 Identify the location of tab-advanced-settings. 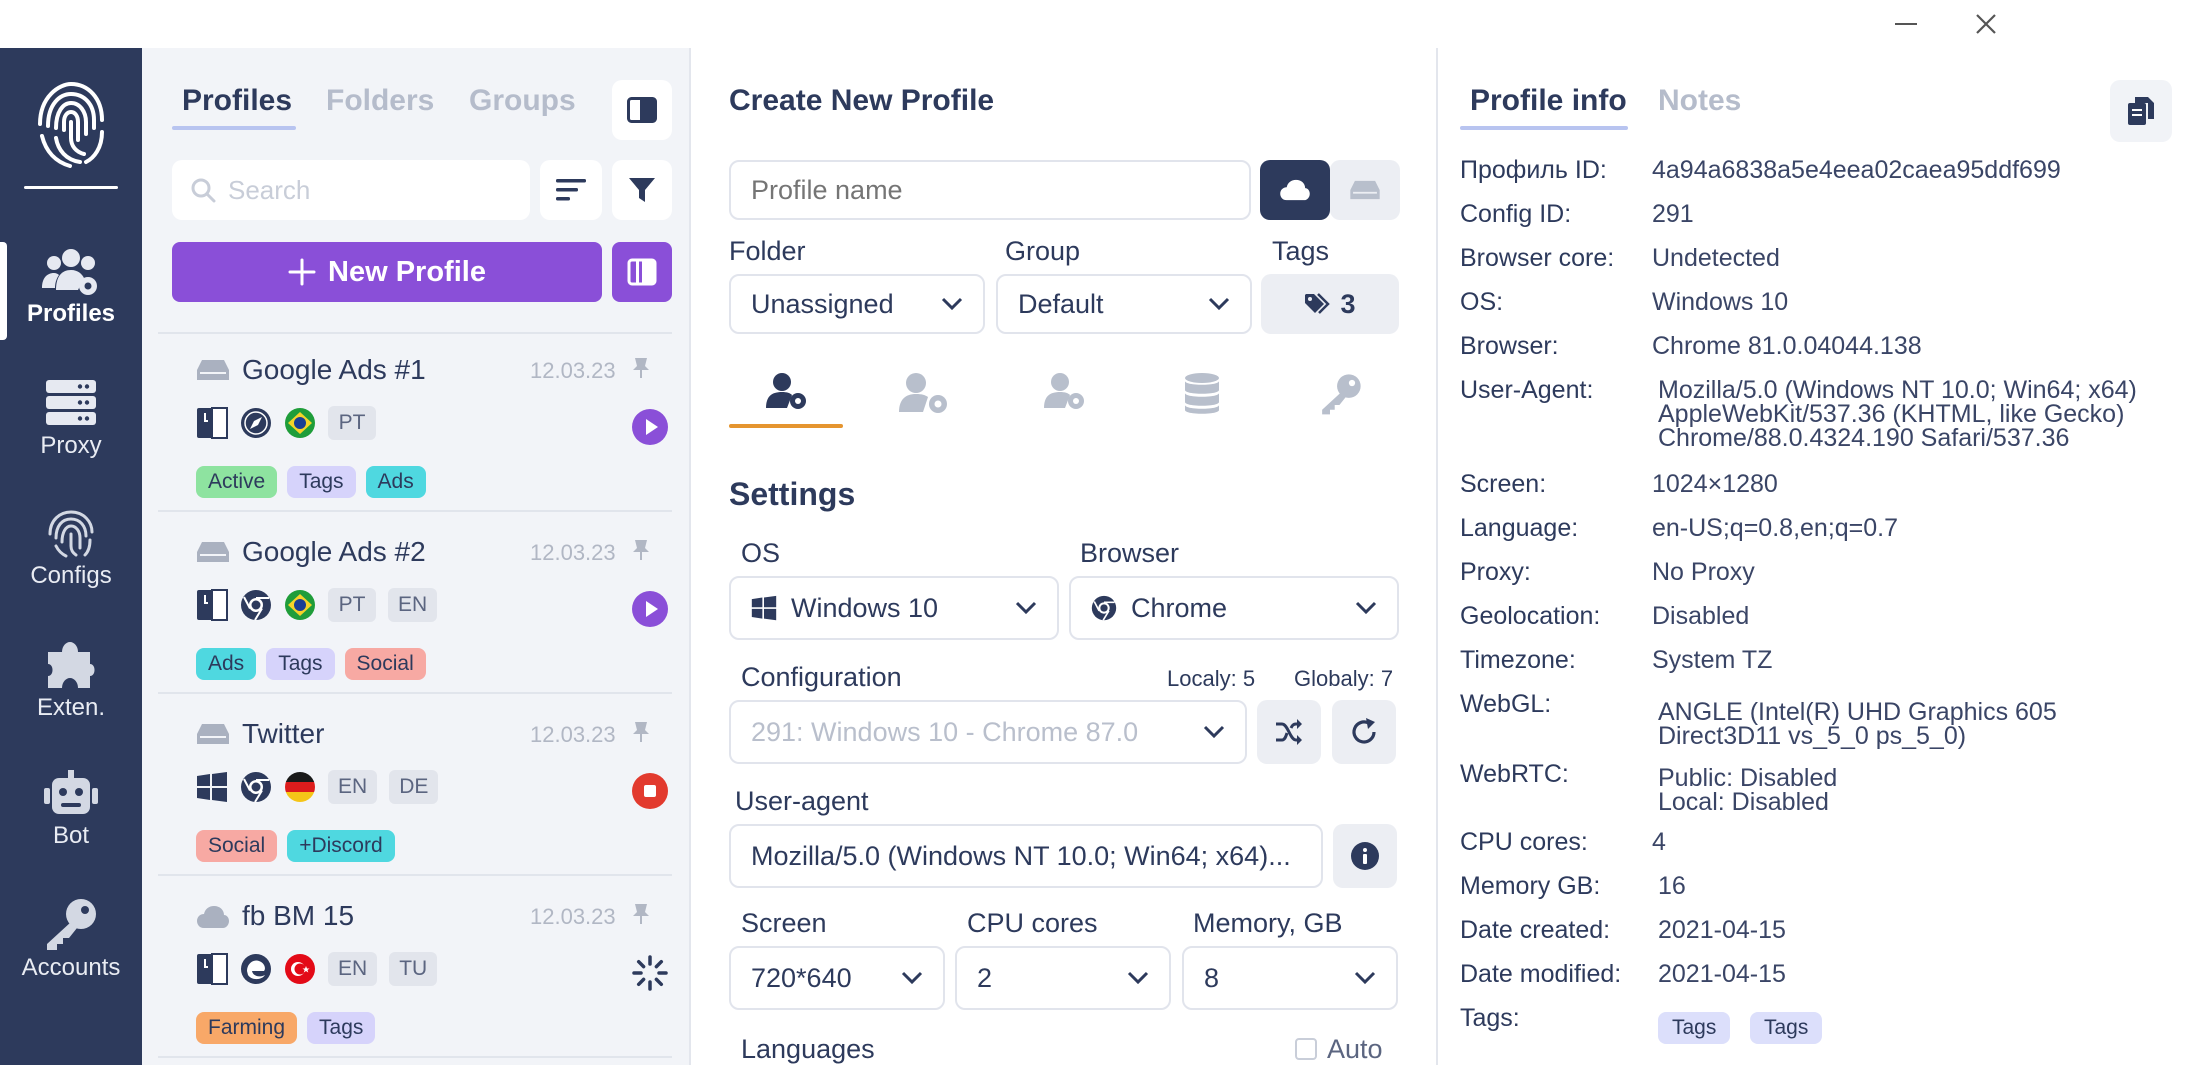
(925, 407).